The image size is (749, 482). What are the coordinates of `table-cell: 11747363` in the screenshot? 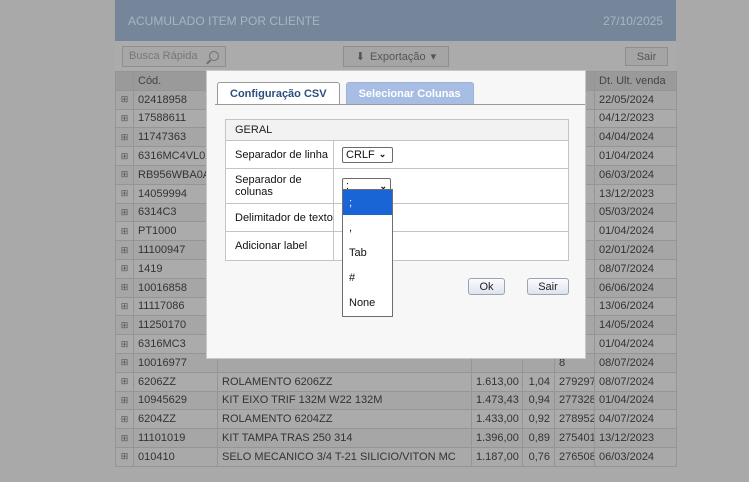 It's located at (175, 137).